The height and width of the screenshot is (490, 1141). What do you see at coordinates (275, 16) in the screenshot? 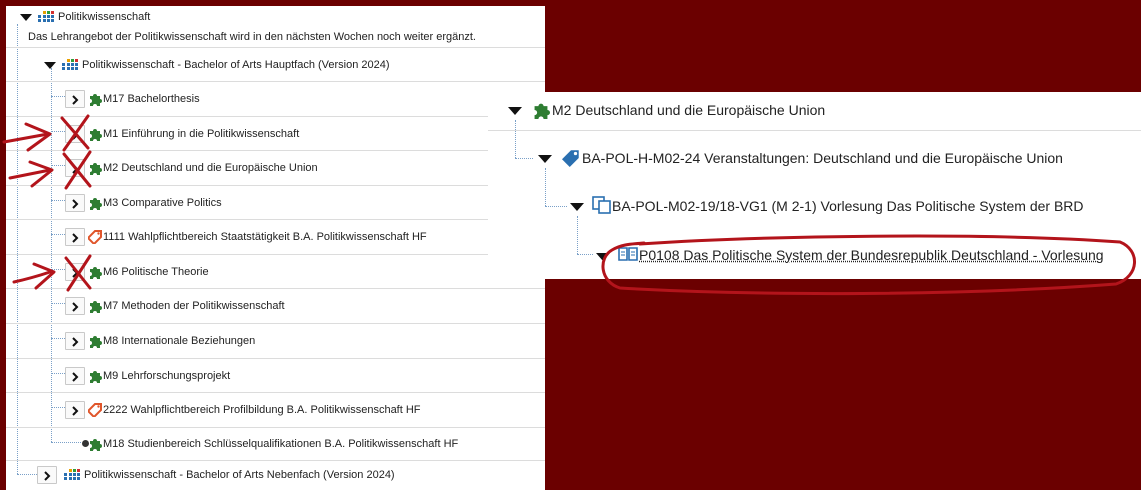
I see `tree-root-row: Politikwissenschaft` at bounding box center [275, 16].